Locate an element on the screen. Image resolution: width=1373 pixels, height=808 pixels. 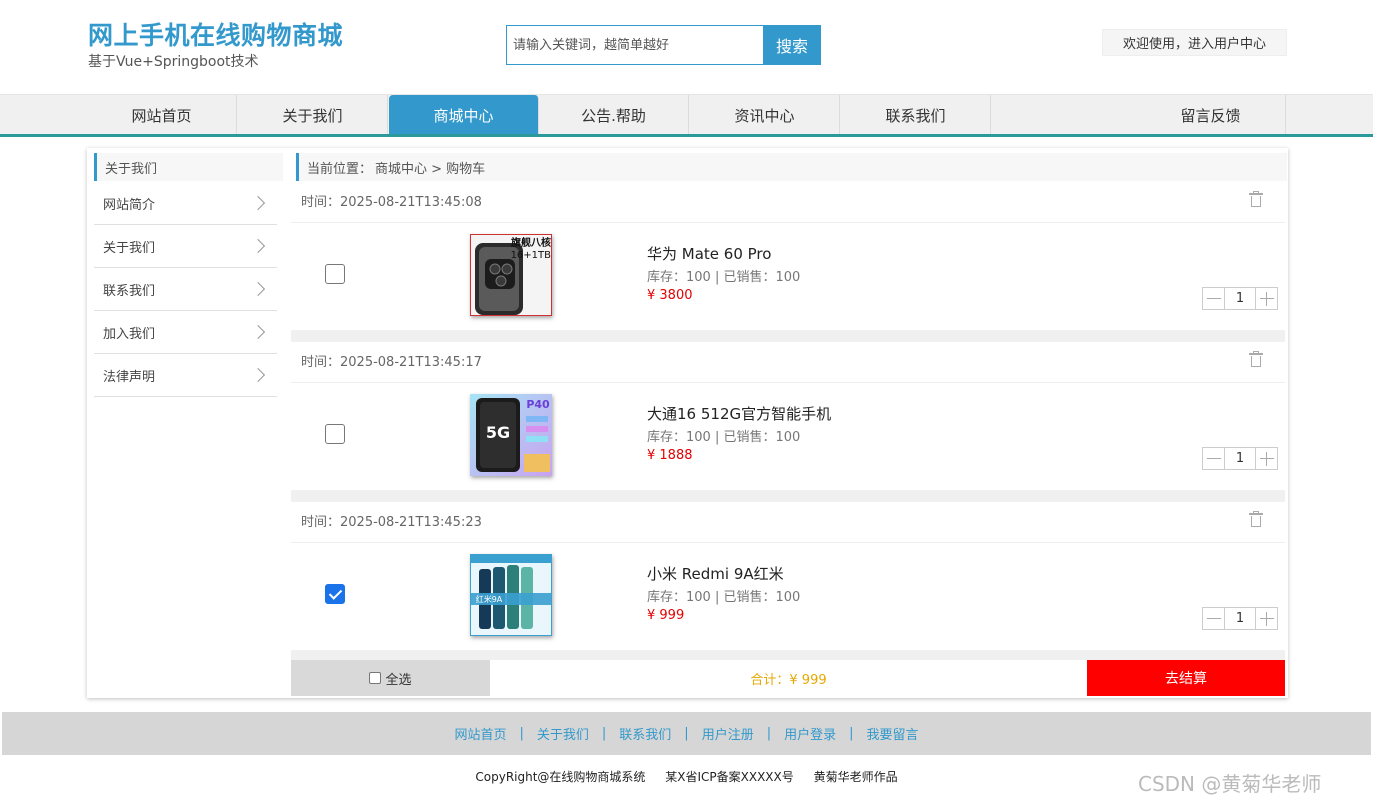
site-subtitle: 基于Vue+Springboot技术 is located at coordinates (173, 62).